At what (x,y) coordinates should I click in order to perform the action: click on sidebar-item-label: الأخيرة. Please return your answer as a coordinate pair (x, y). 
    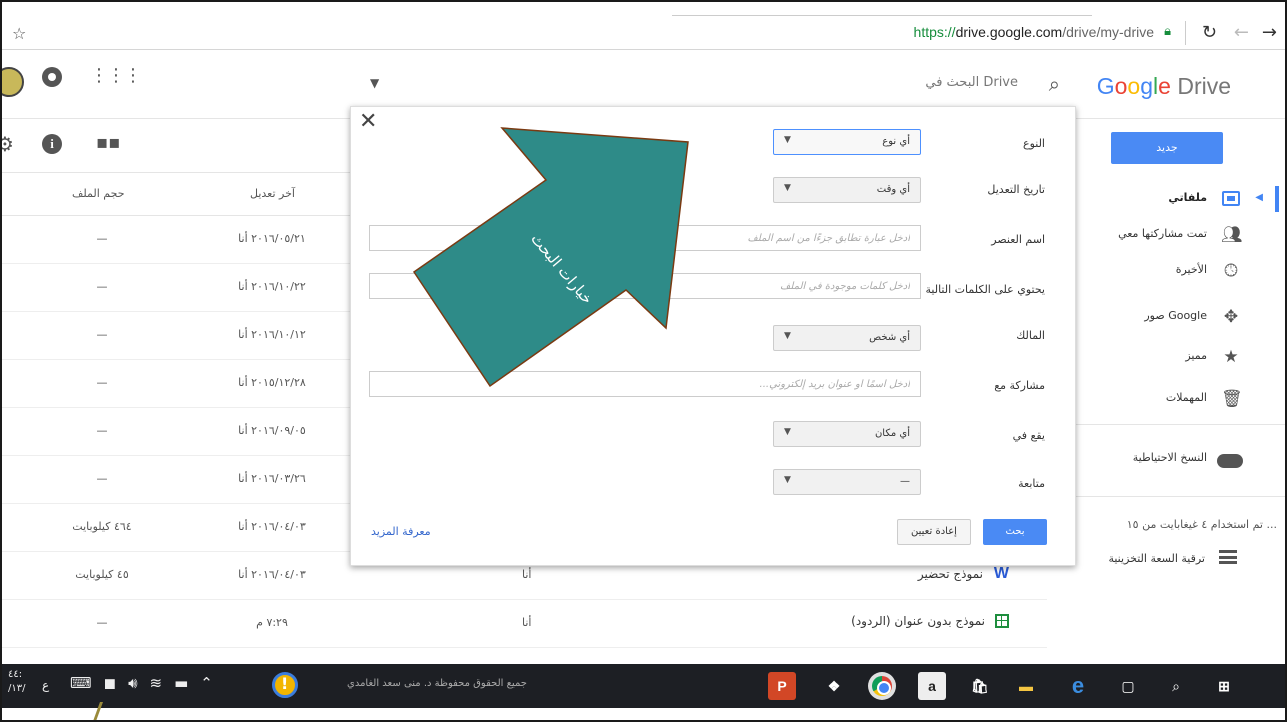
    Looking at the image, I should click on (1191, 269).